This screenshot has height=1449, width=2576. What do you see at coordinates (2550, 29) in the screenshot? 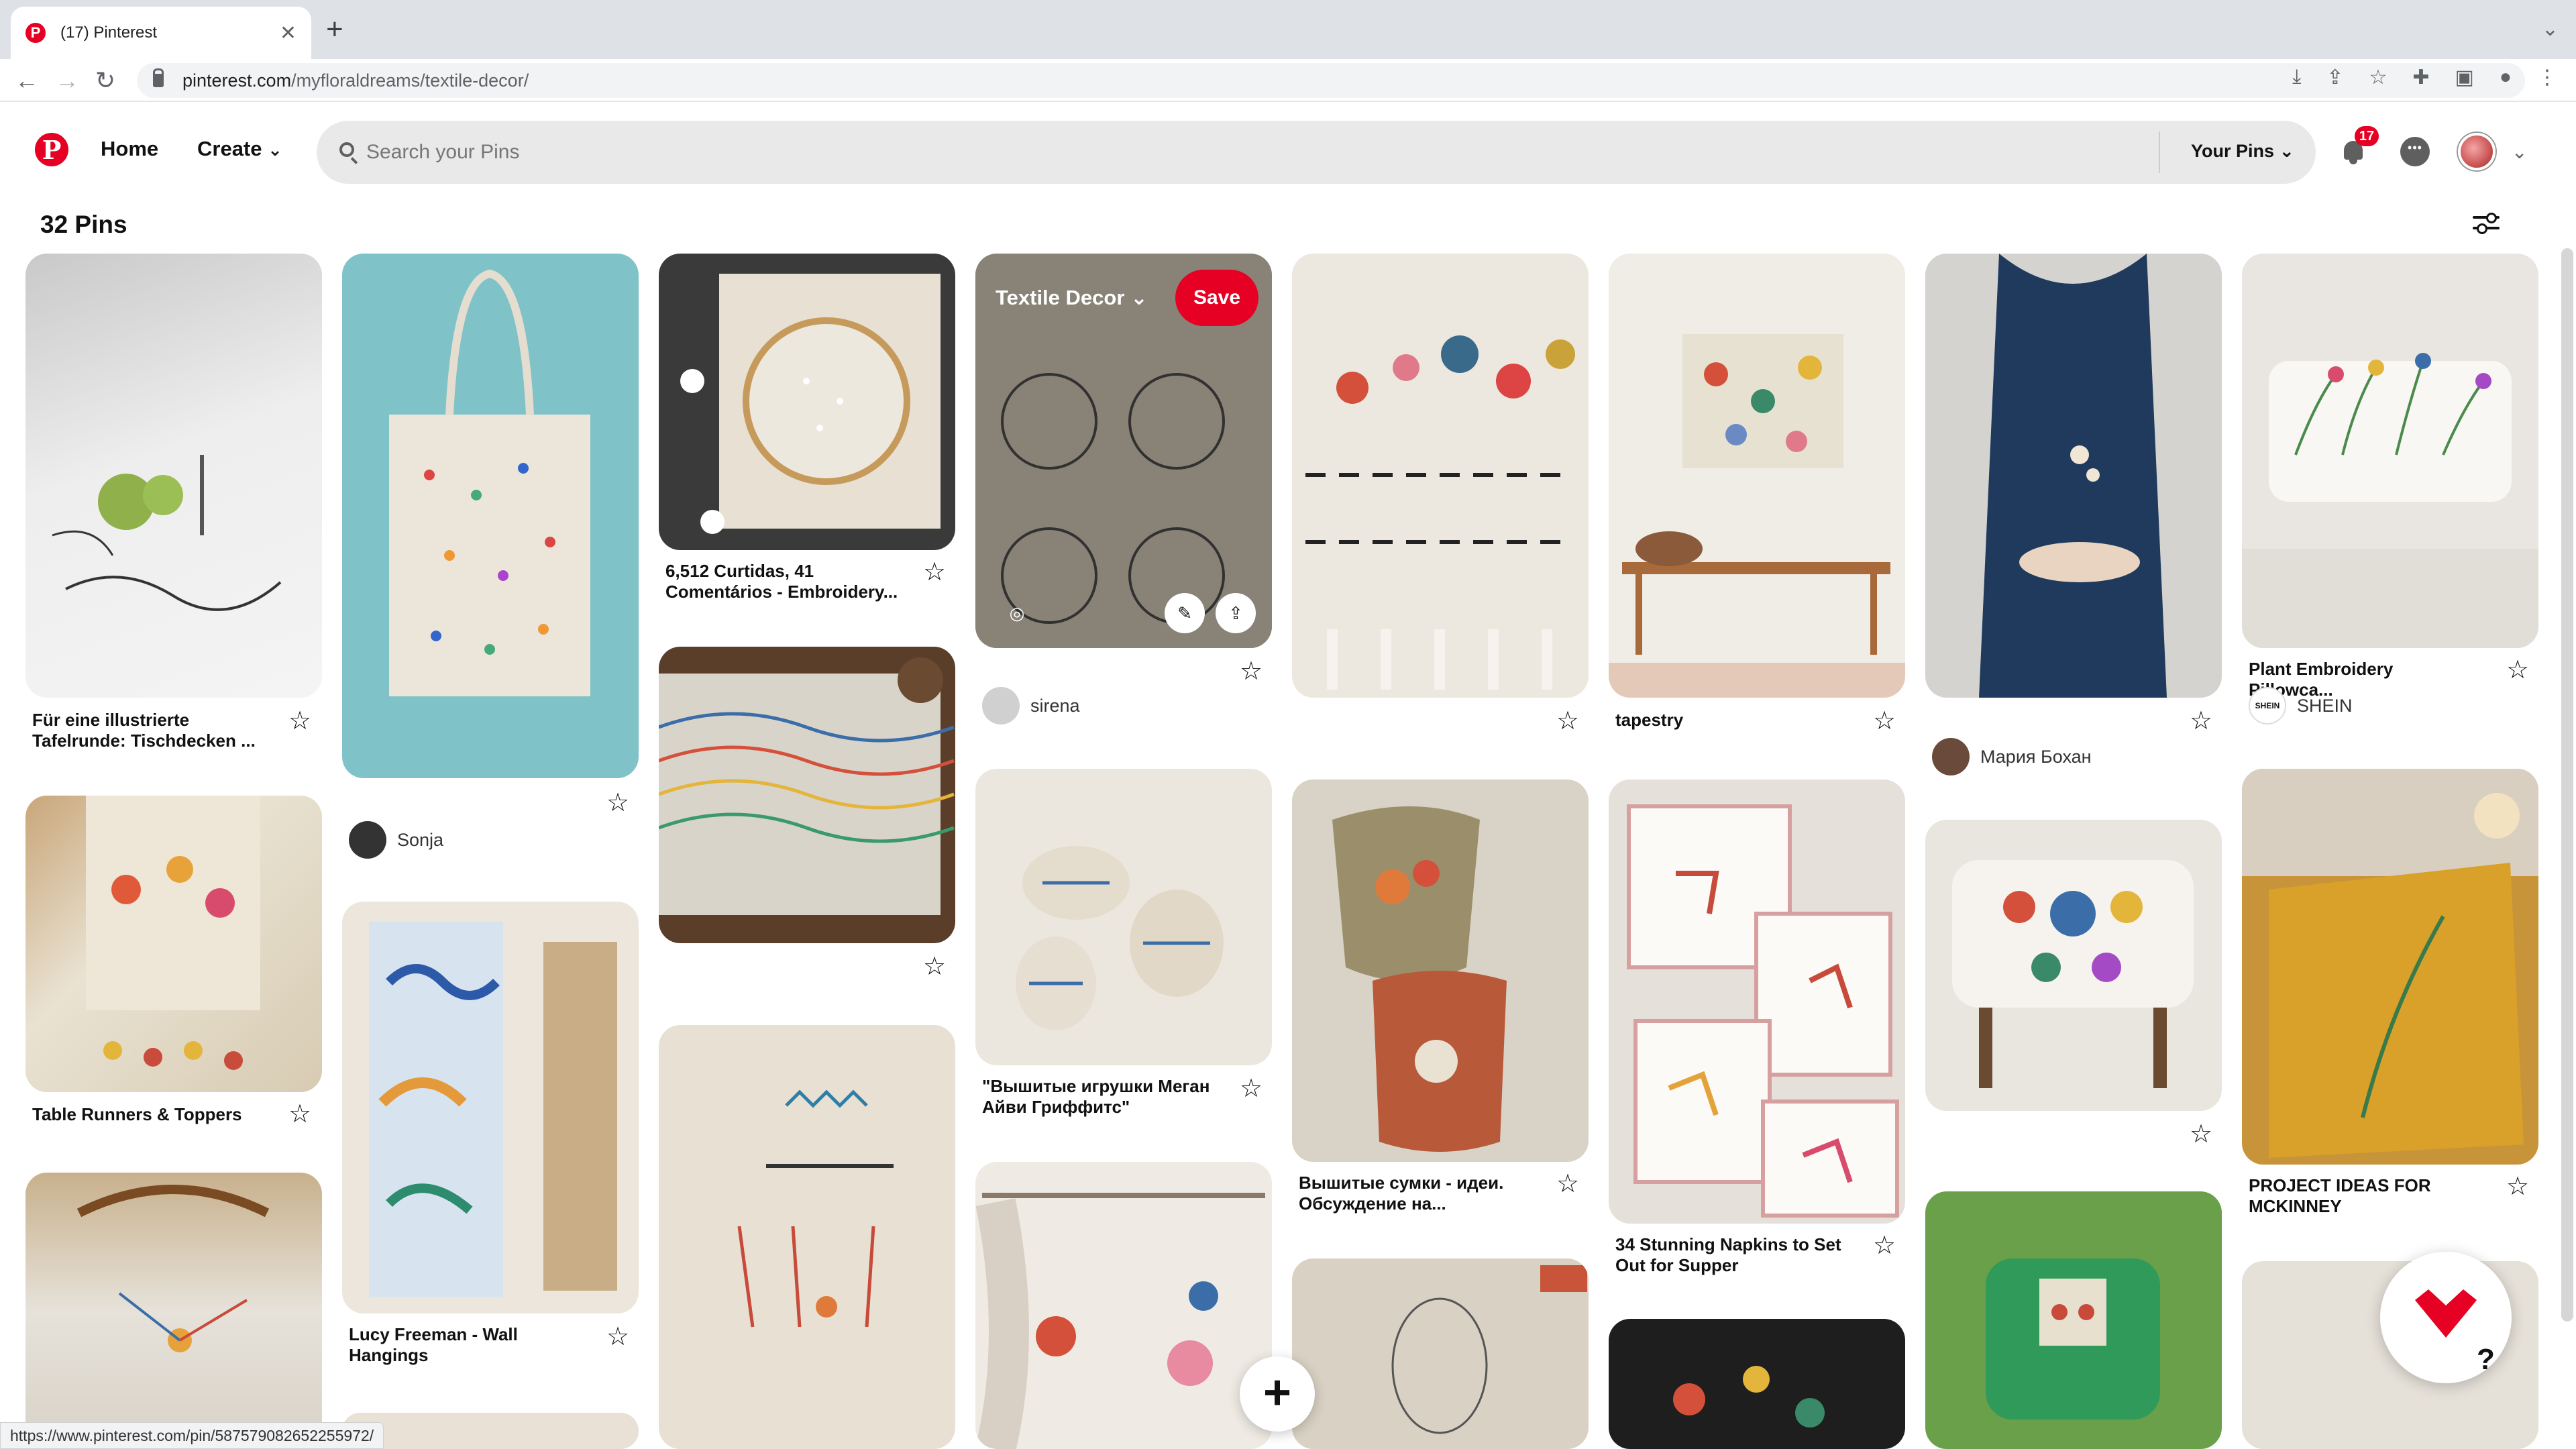
I see `tab-search-chevron-icon: ⌄` at bounding box center [2550, 29].